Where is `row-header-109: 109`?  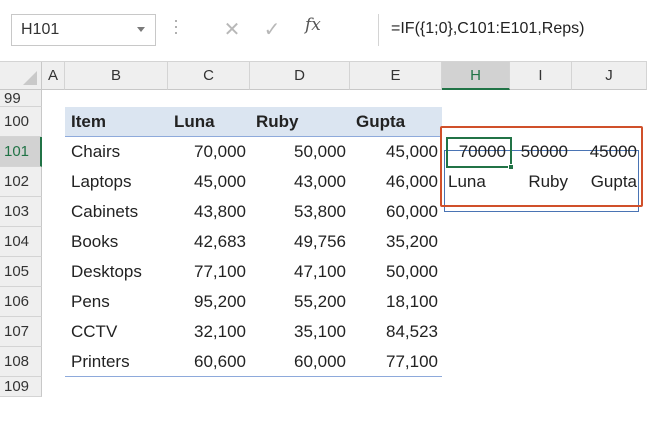 row-header-109: 109 is located at coordinates (21, 387).